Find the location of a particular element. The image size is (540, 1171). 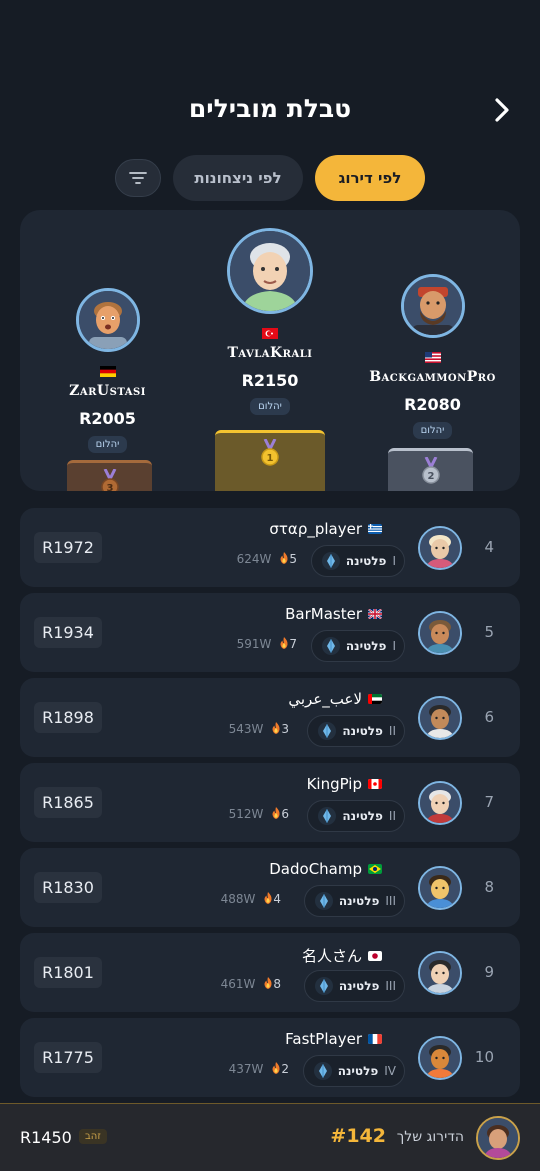

podium-first: TavlaKrali R2150 יהלום is located at coordinates (270, 321).